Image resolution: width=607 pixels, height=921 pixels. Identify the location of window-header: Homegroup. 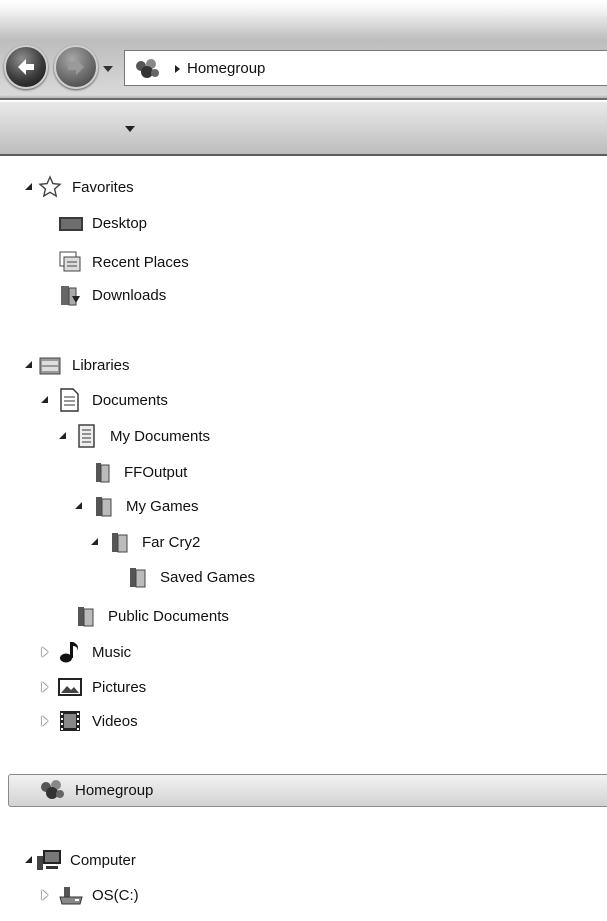
(303, 50).